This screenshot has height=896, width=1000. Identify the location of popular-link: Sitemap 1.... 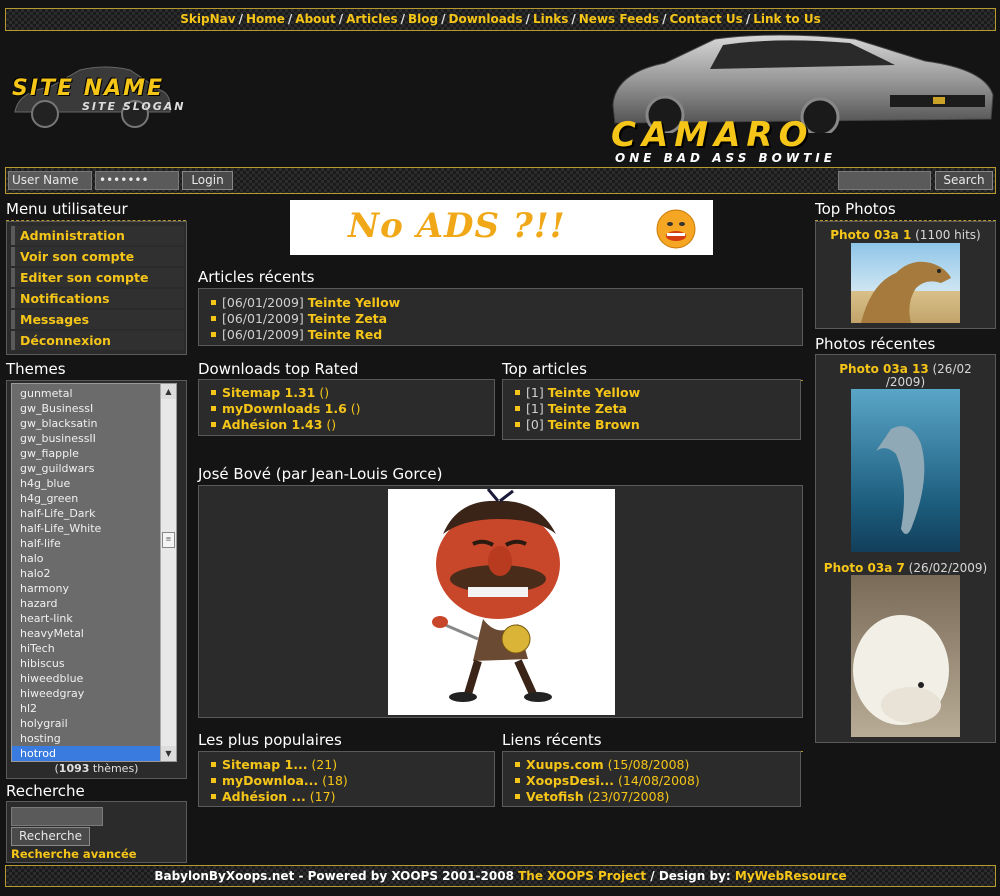
(264, 764).